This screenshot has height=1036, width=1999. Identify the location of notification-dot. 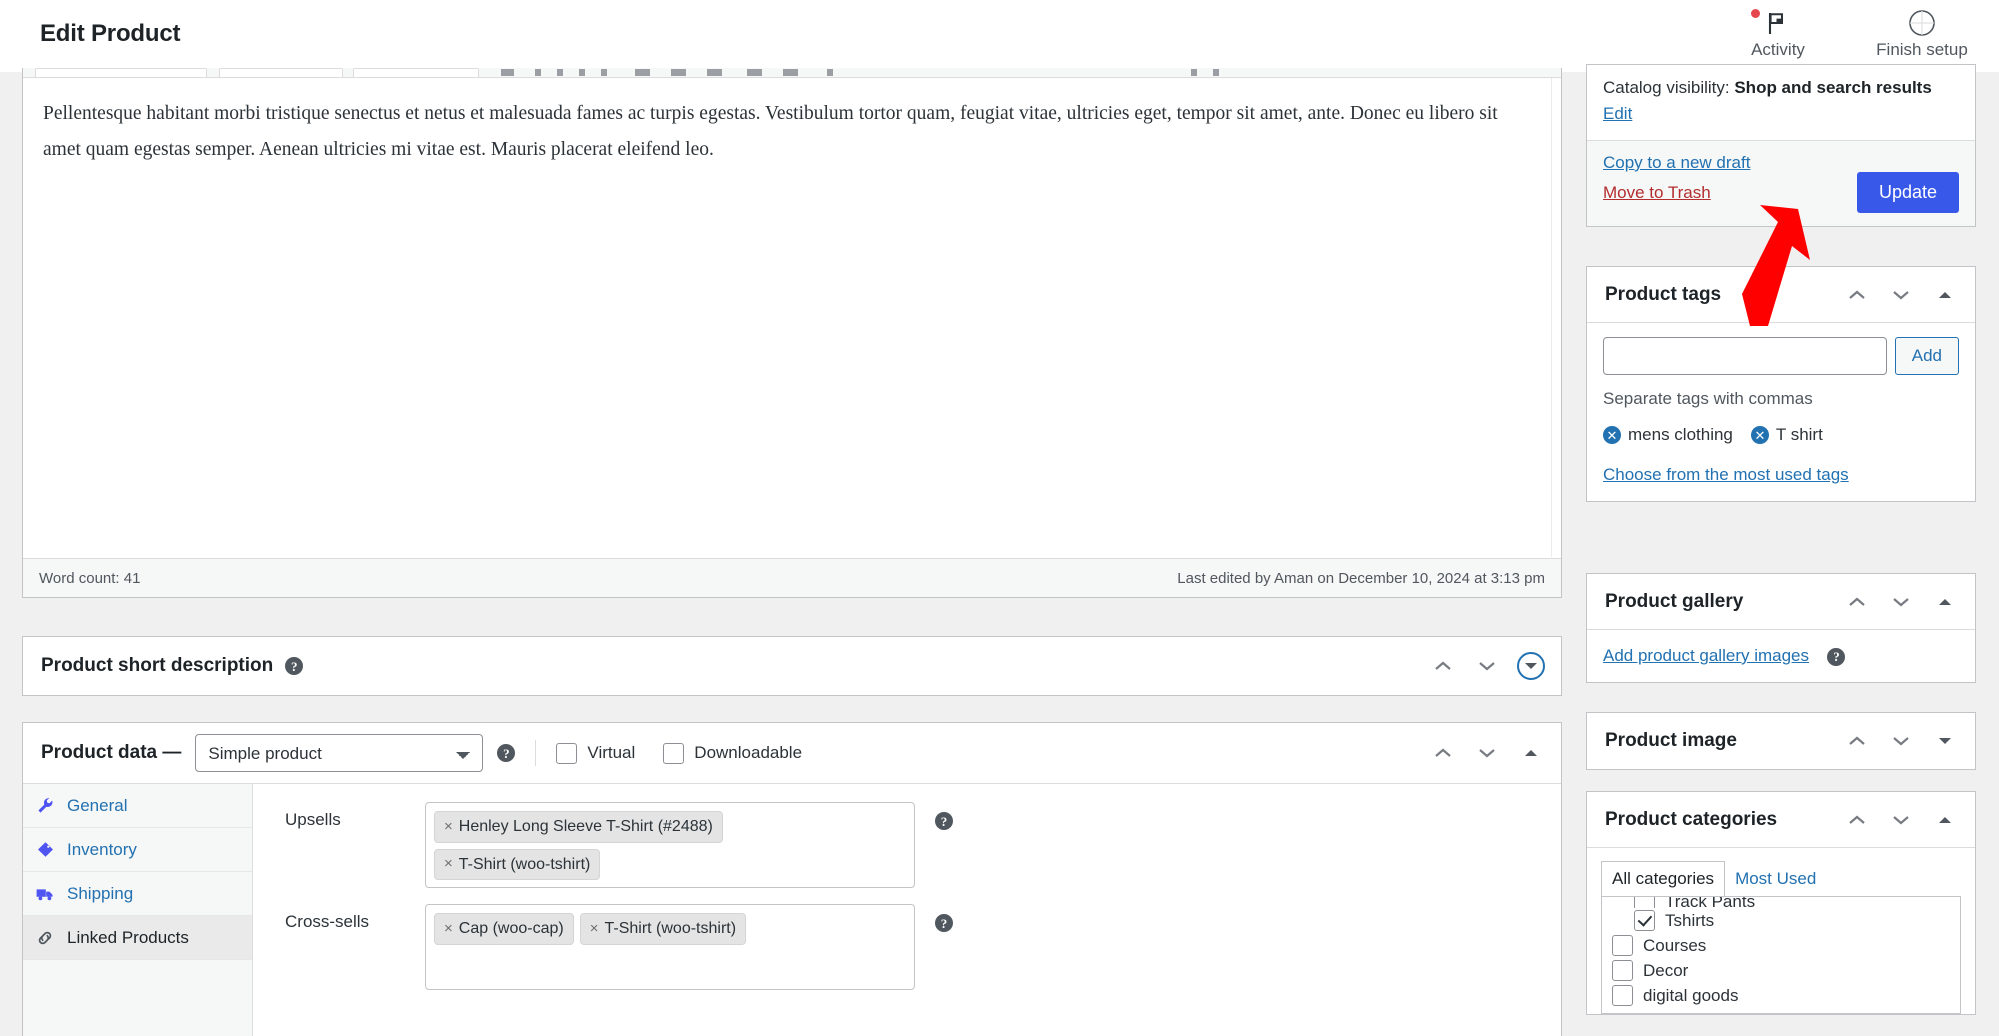
(1755, 13).